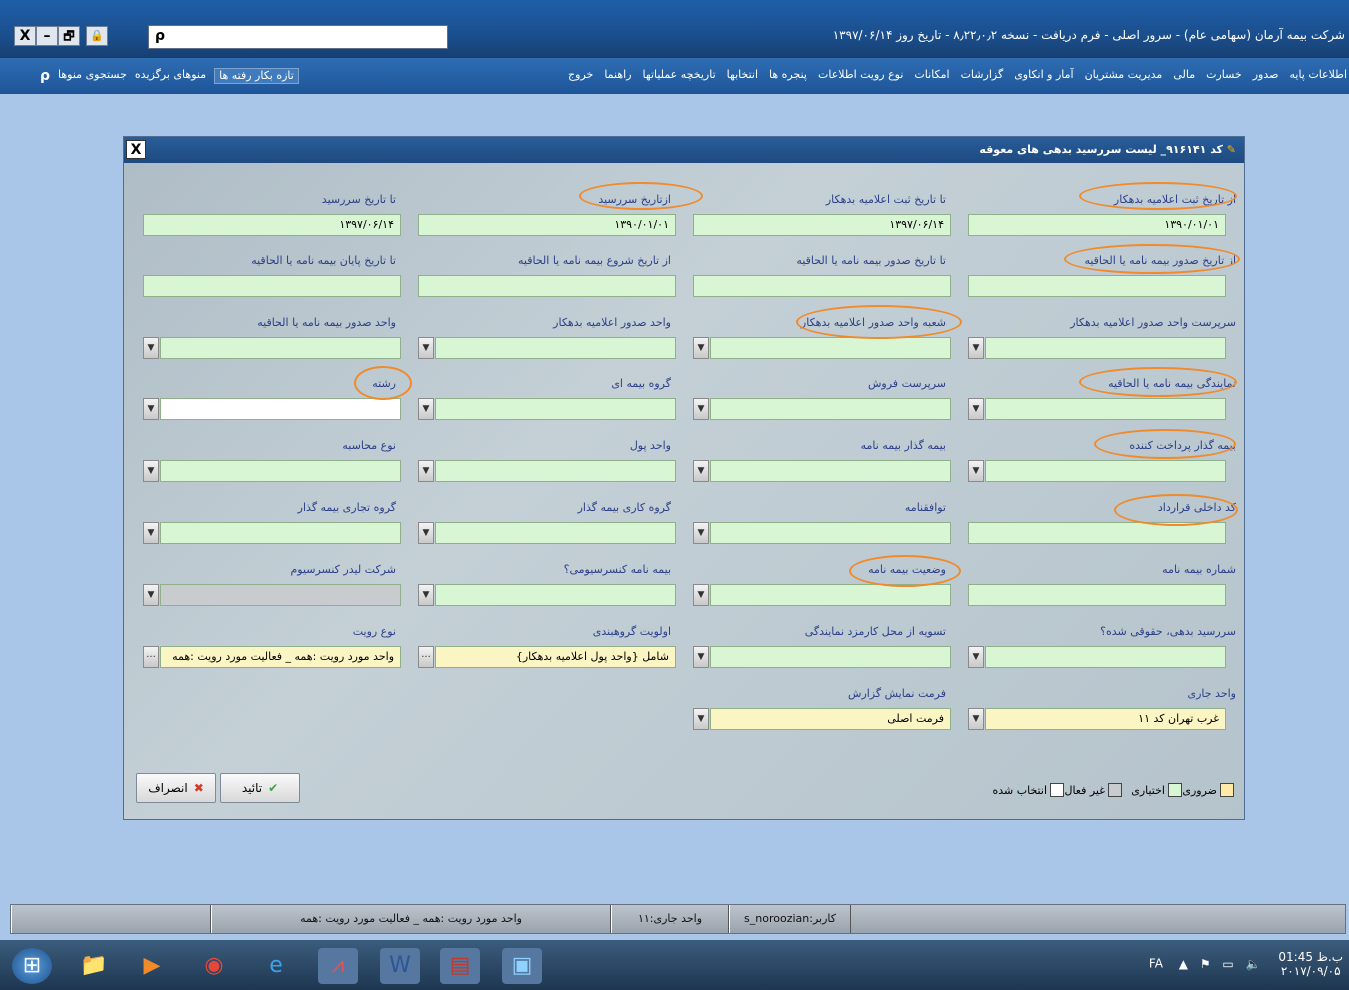  What do you see at coordinates (1043, 74) in the screenshot?
I see `menu-item: آمار و انکاوی` at bounding box center [1043, 74].